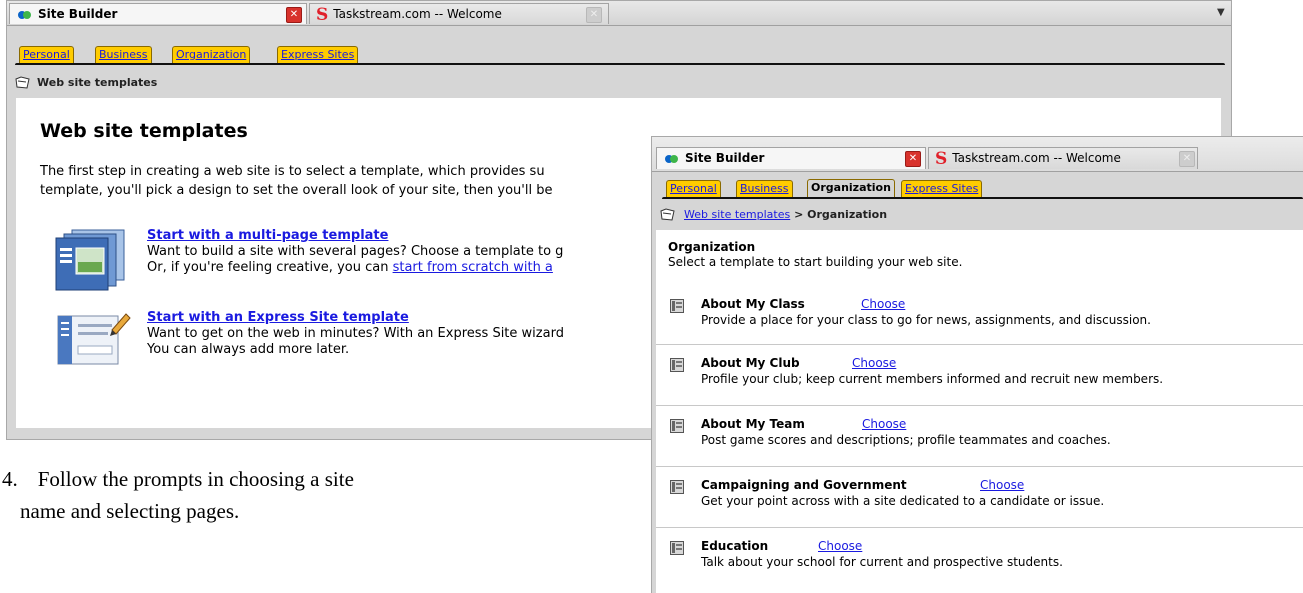 The width and height of the screenshot is (1303, 593). I want to click on breadcrumb-link-templates: Web site templates, so click(737, 214).